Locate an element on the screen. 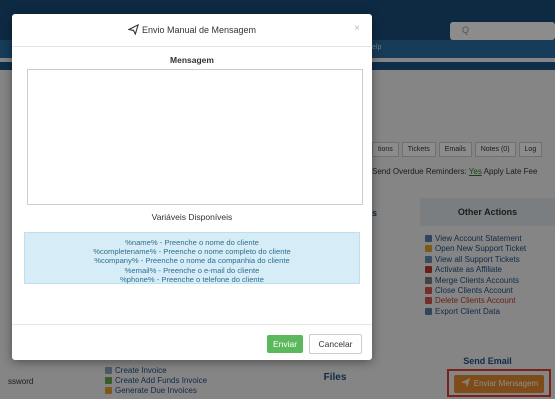 This screenshot has width=555, height=399. variable-item: %email% - Preenche o e-mail do cliente is located at coordinates (192, 270).